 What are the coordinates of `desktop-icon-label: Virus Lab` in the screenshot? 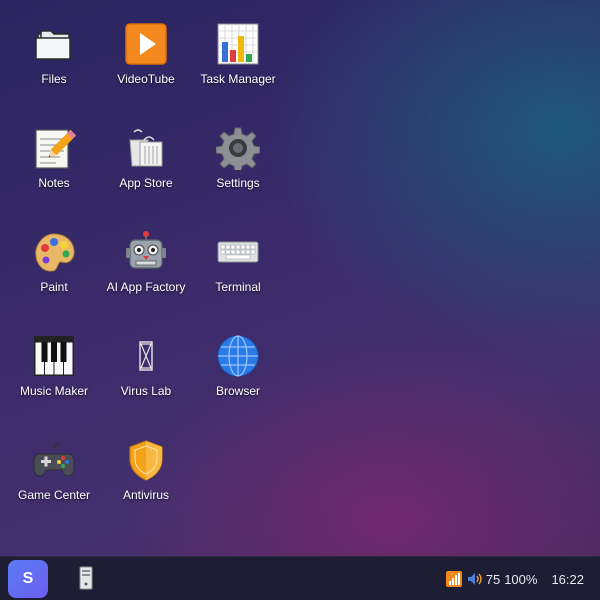 It's located at (146, 391).